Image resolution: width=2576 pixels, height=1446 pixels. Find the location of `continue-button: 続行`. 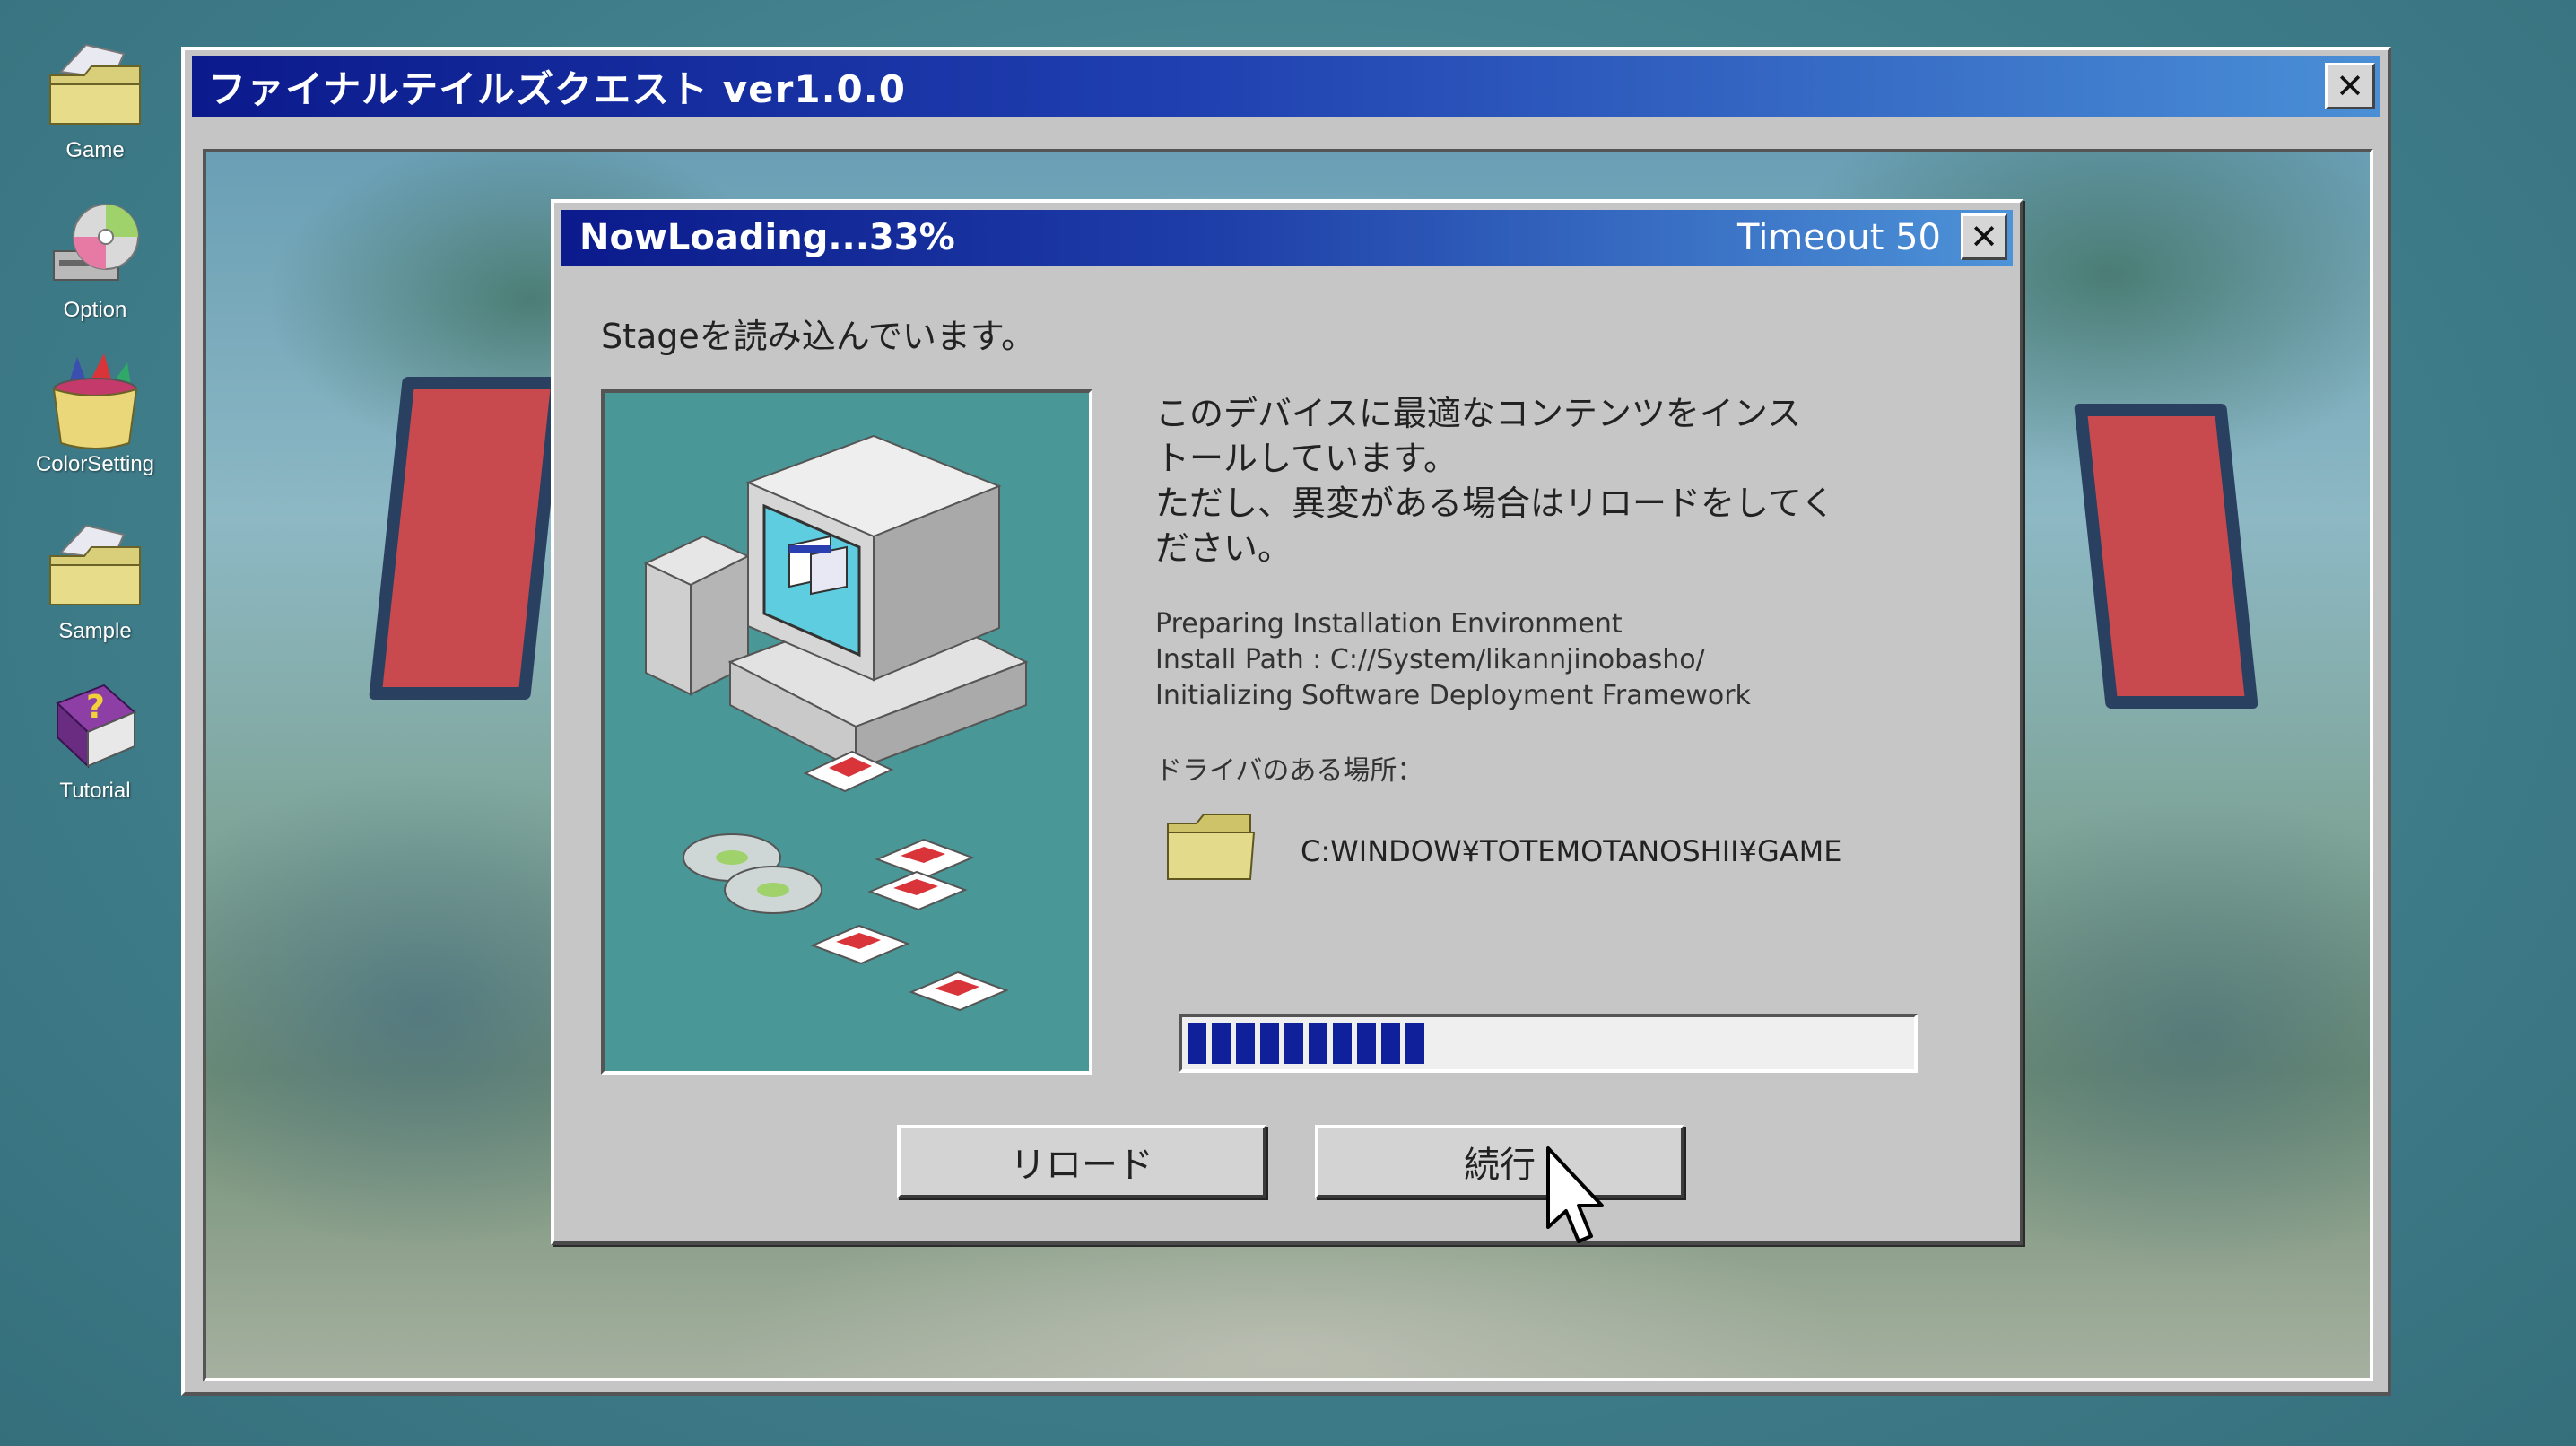

continue-button: 続行 is located at coordinates (1499, 1161).